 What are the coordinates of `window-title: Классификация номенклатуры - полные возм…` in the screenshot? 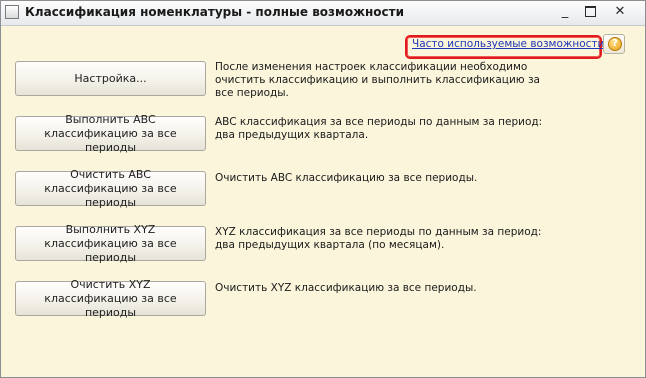 It's located at (215, 12).